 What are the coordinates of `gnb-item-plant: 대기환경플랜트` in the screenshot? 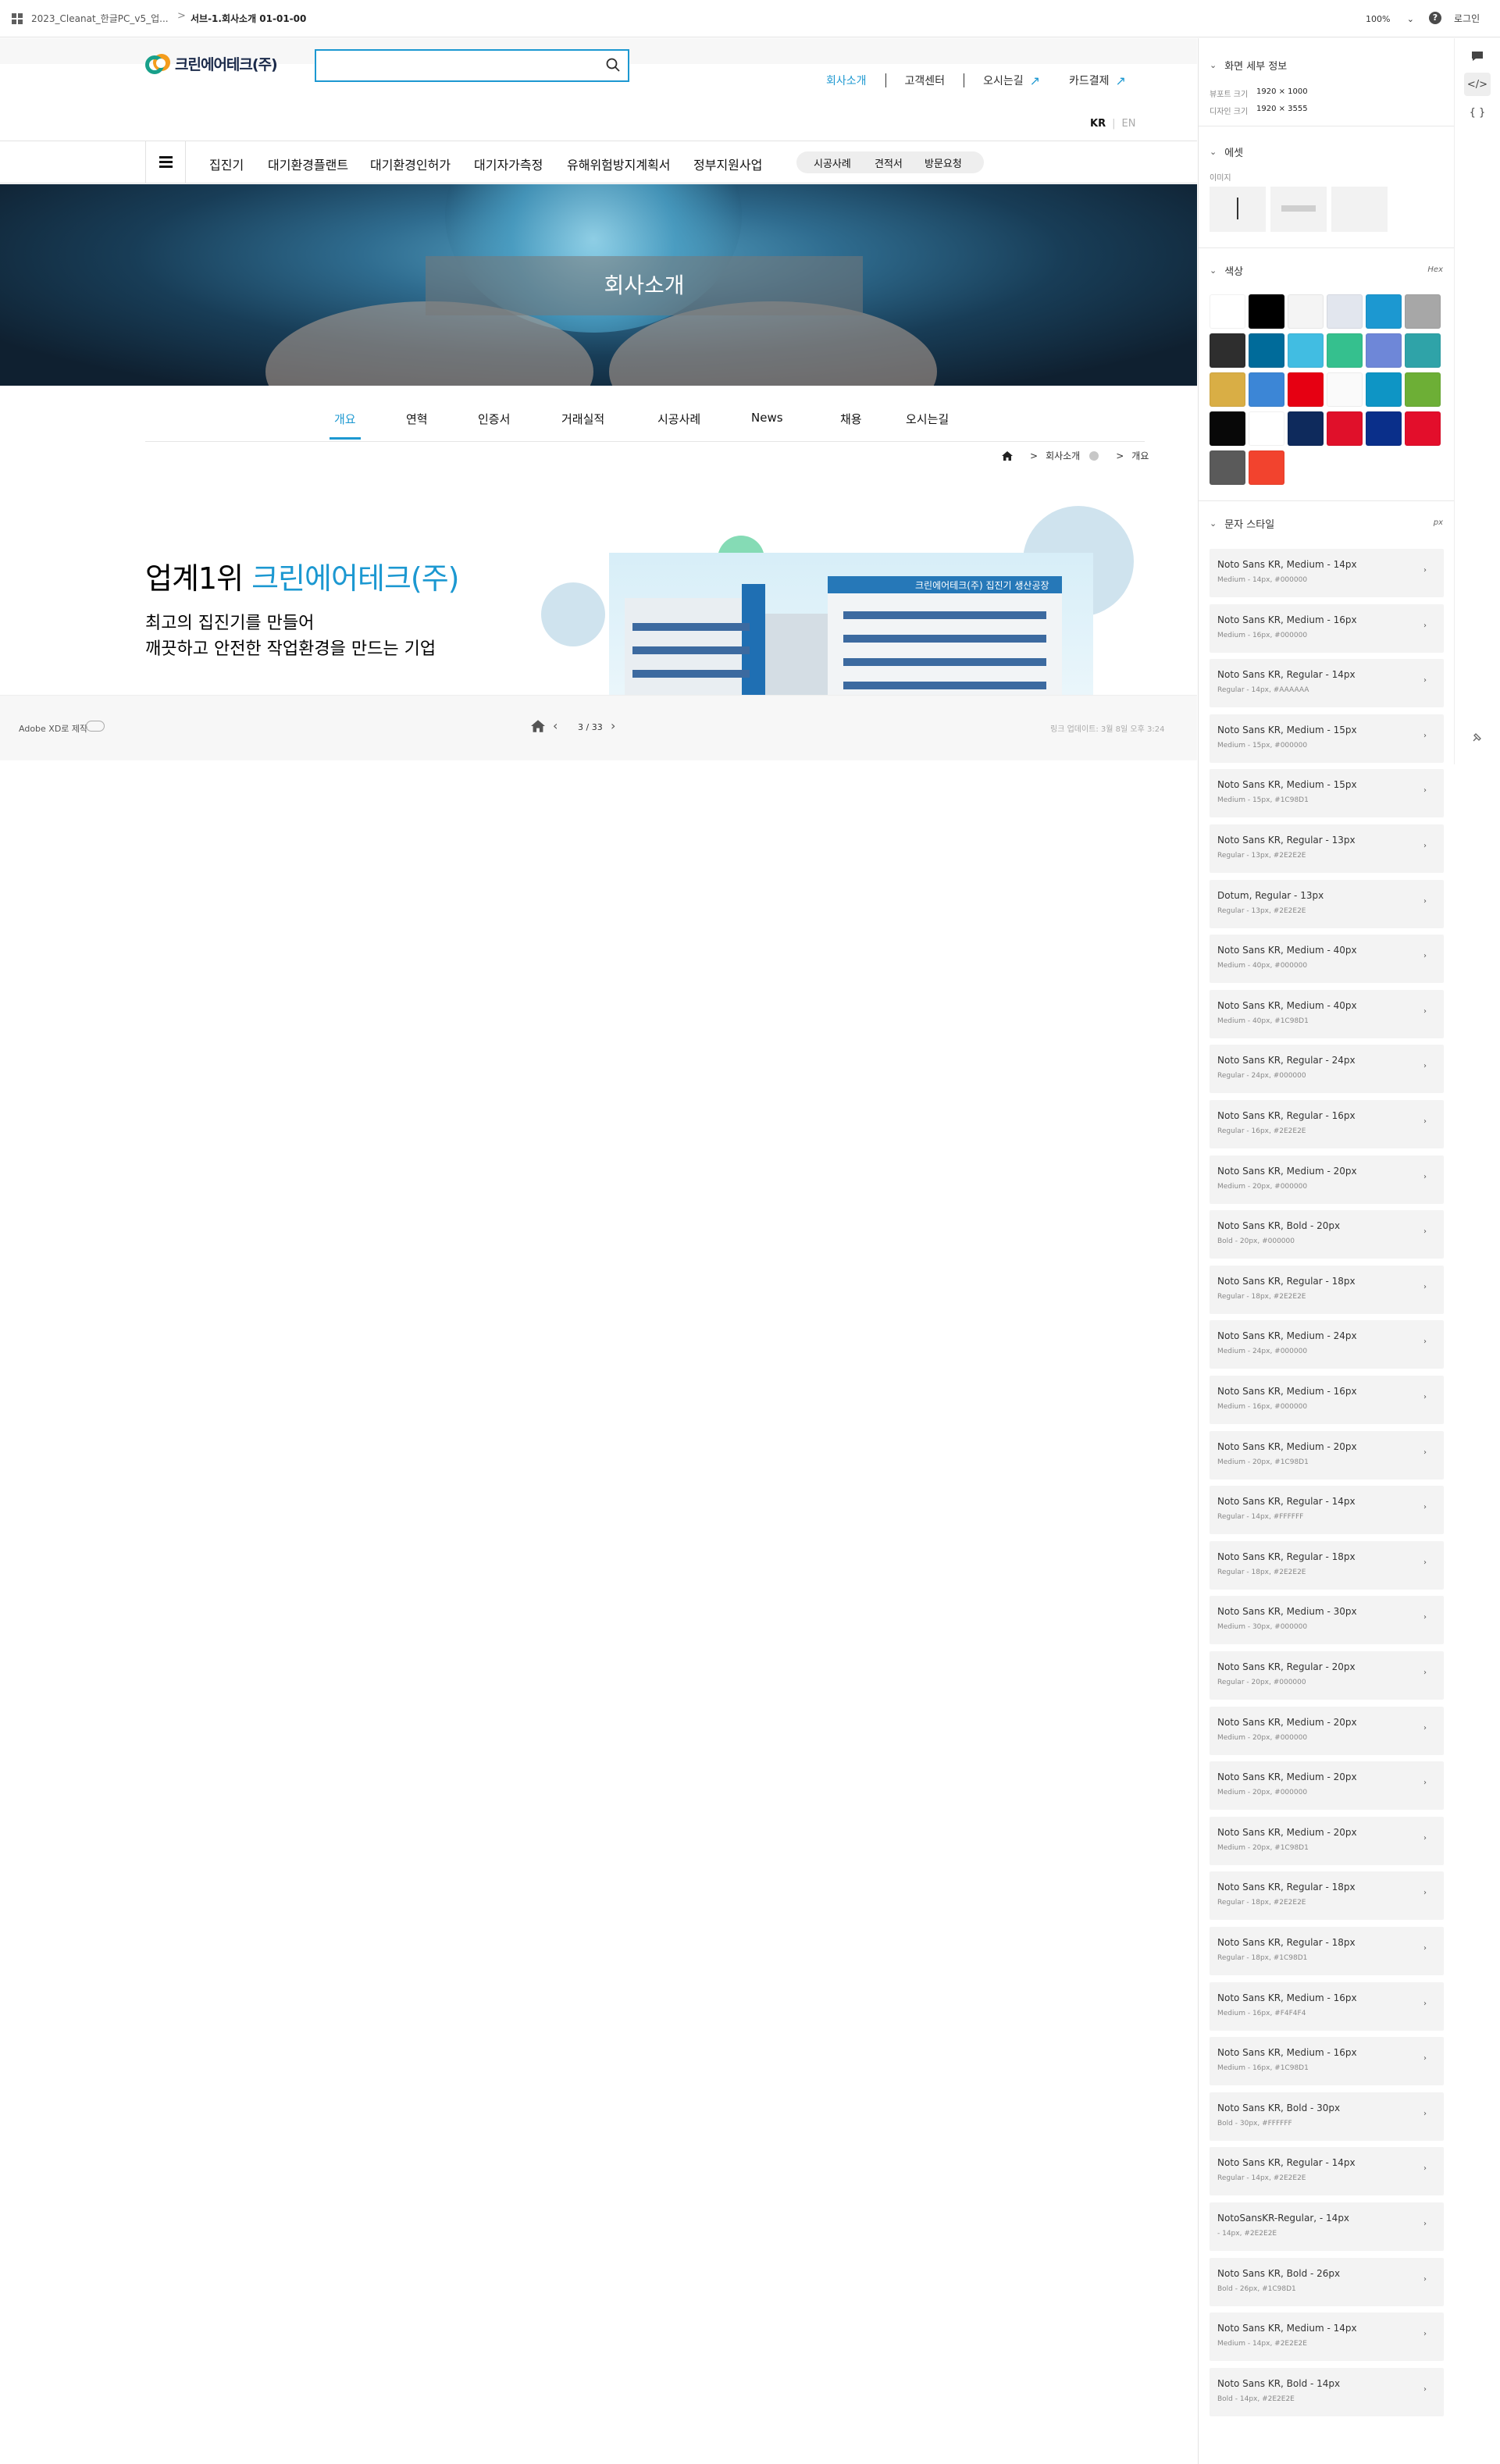 It's located at (308, 164).